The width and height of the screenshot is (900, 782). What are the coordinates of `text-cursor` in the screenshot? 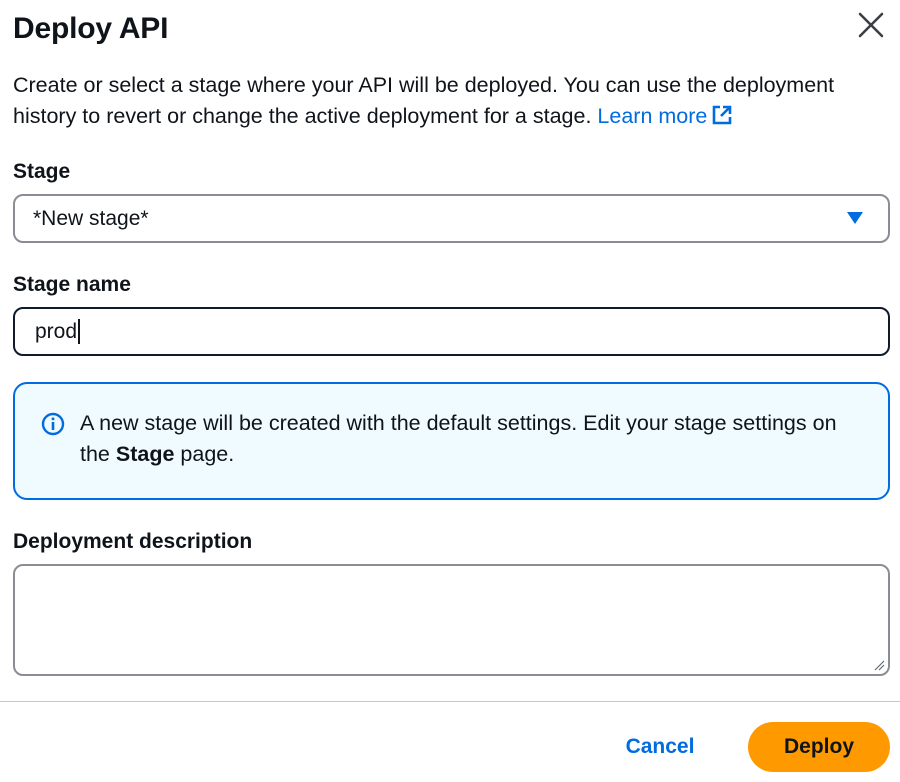 It's located at (79, 331).